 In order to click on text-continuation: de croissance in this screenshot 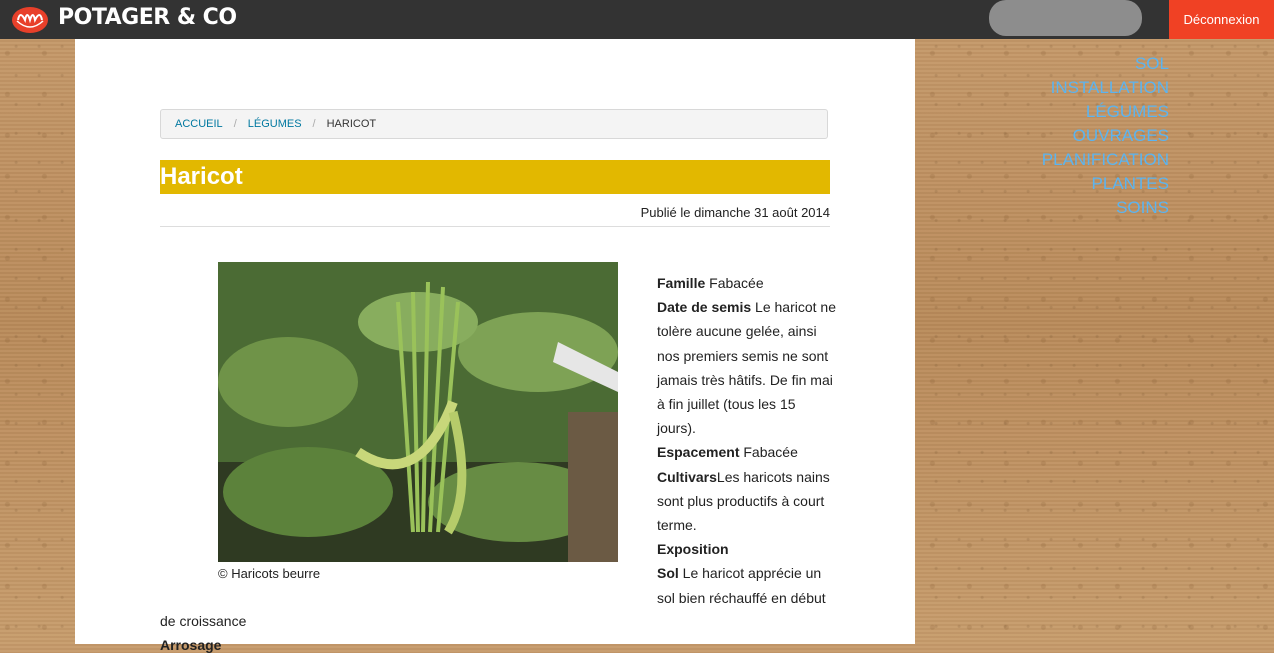, I will do `click(203, 621)`.